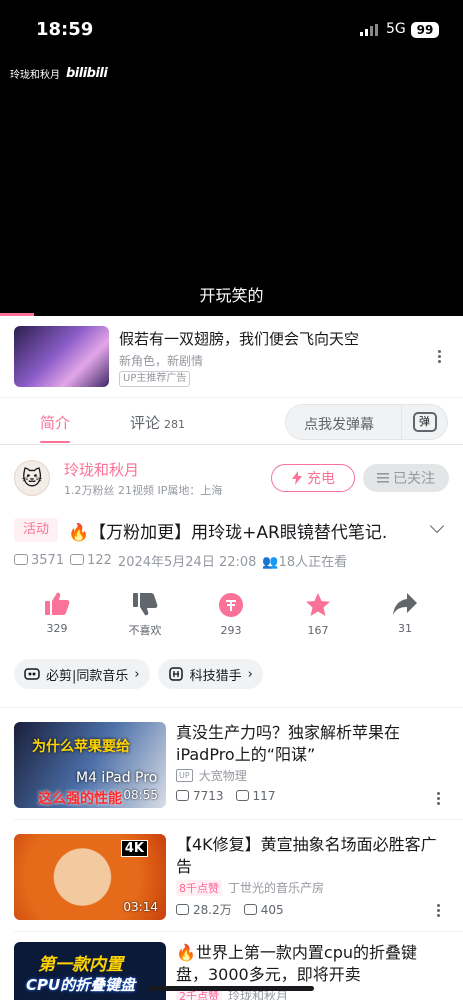 The height and width of the screenshot is (1000, 463). I want to click on views-stat: 28.2万, so click(204, 909).